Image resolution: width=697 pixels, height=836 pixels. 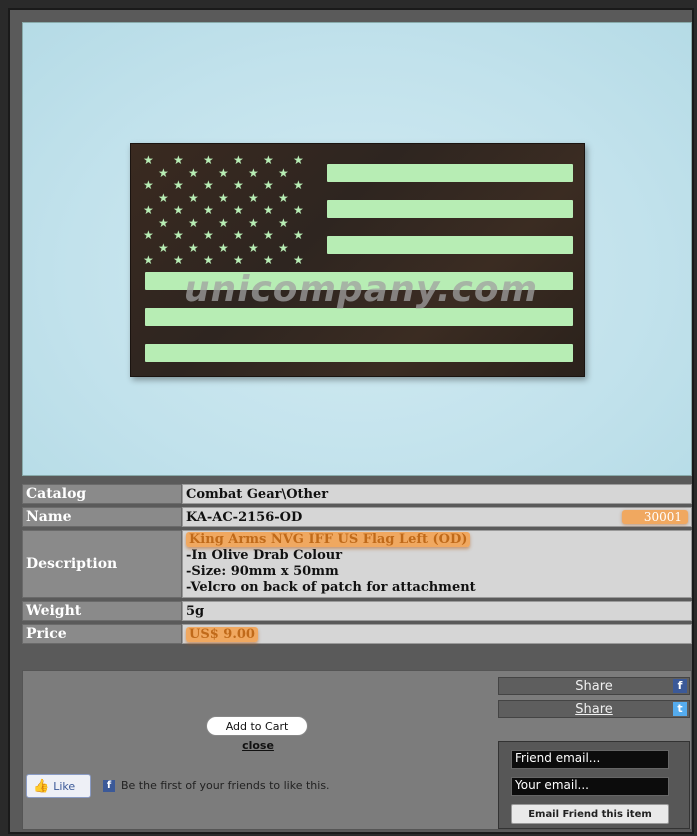 I want to click on catalog-value: Combat Gear\Other, so click(x=437, y=494).